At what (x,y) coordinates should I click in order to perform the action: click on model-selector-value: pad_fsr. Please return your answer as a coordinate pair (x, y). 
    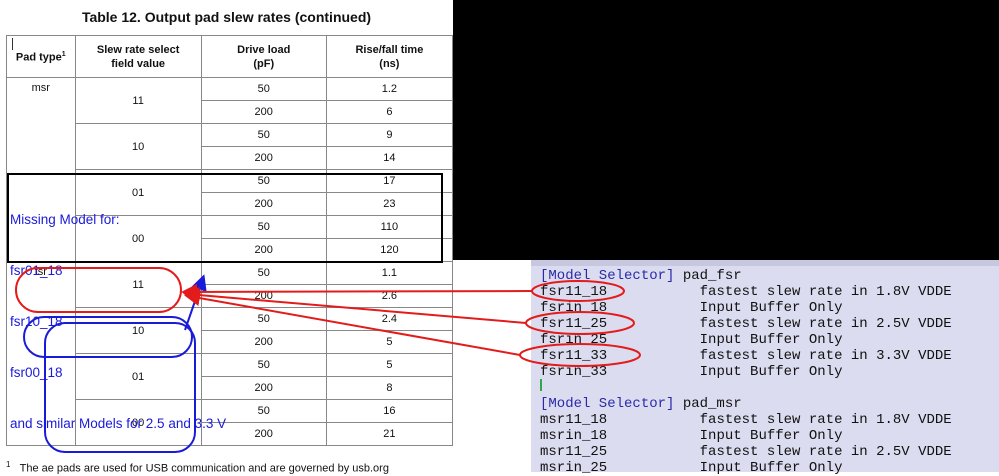
    Looking at the image, I should click on (708, 276).